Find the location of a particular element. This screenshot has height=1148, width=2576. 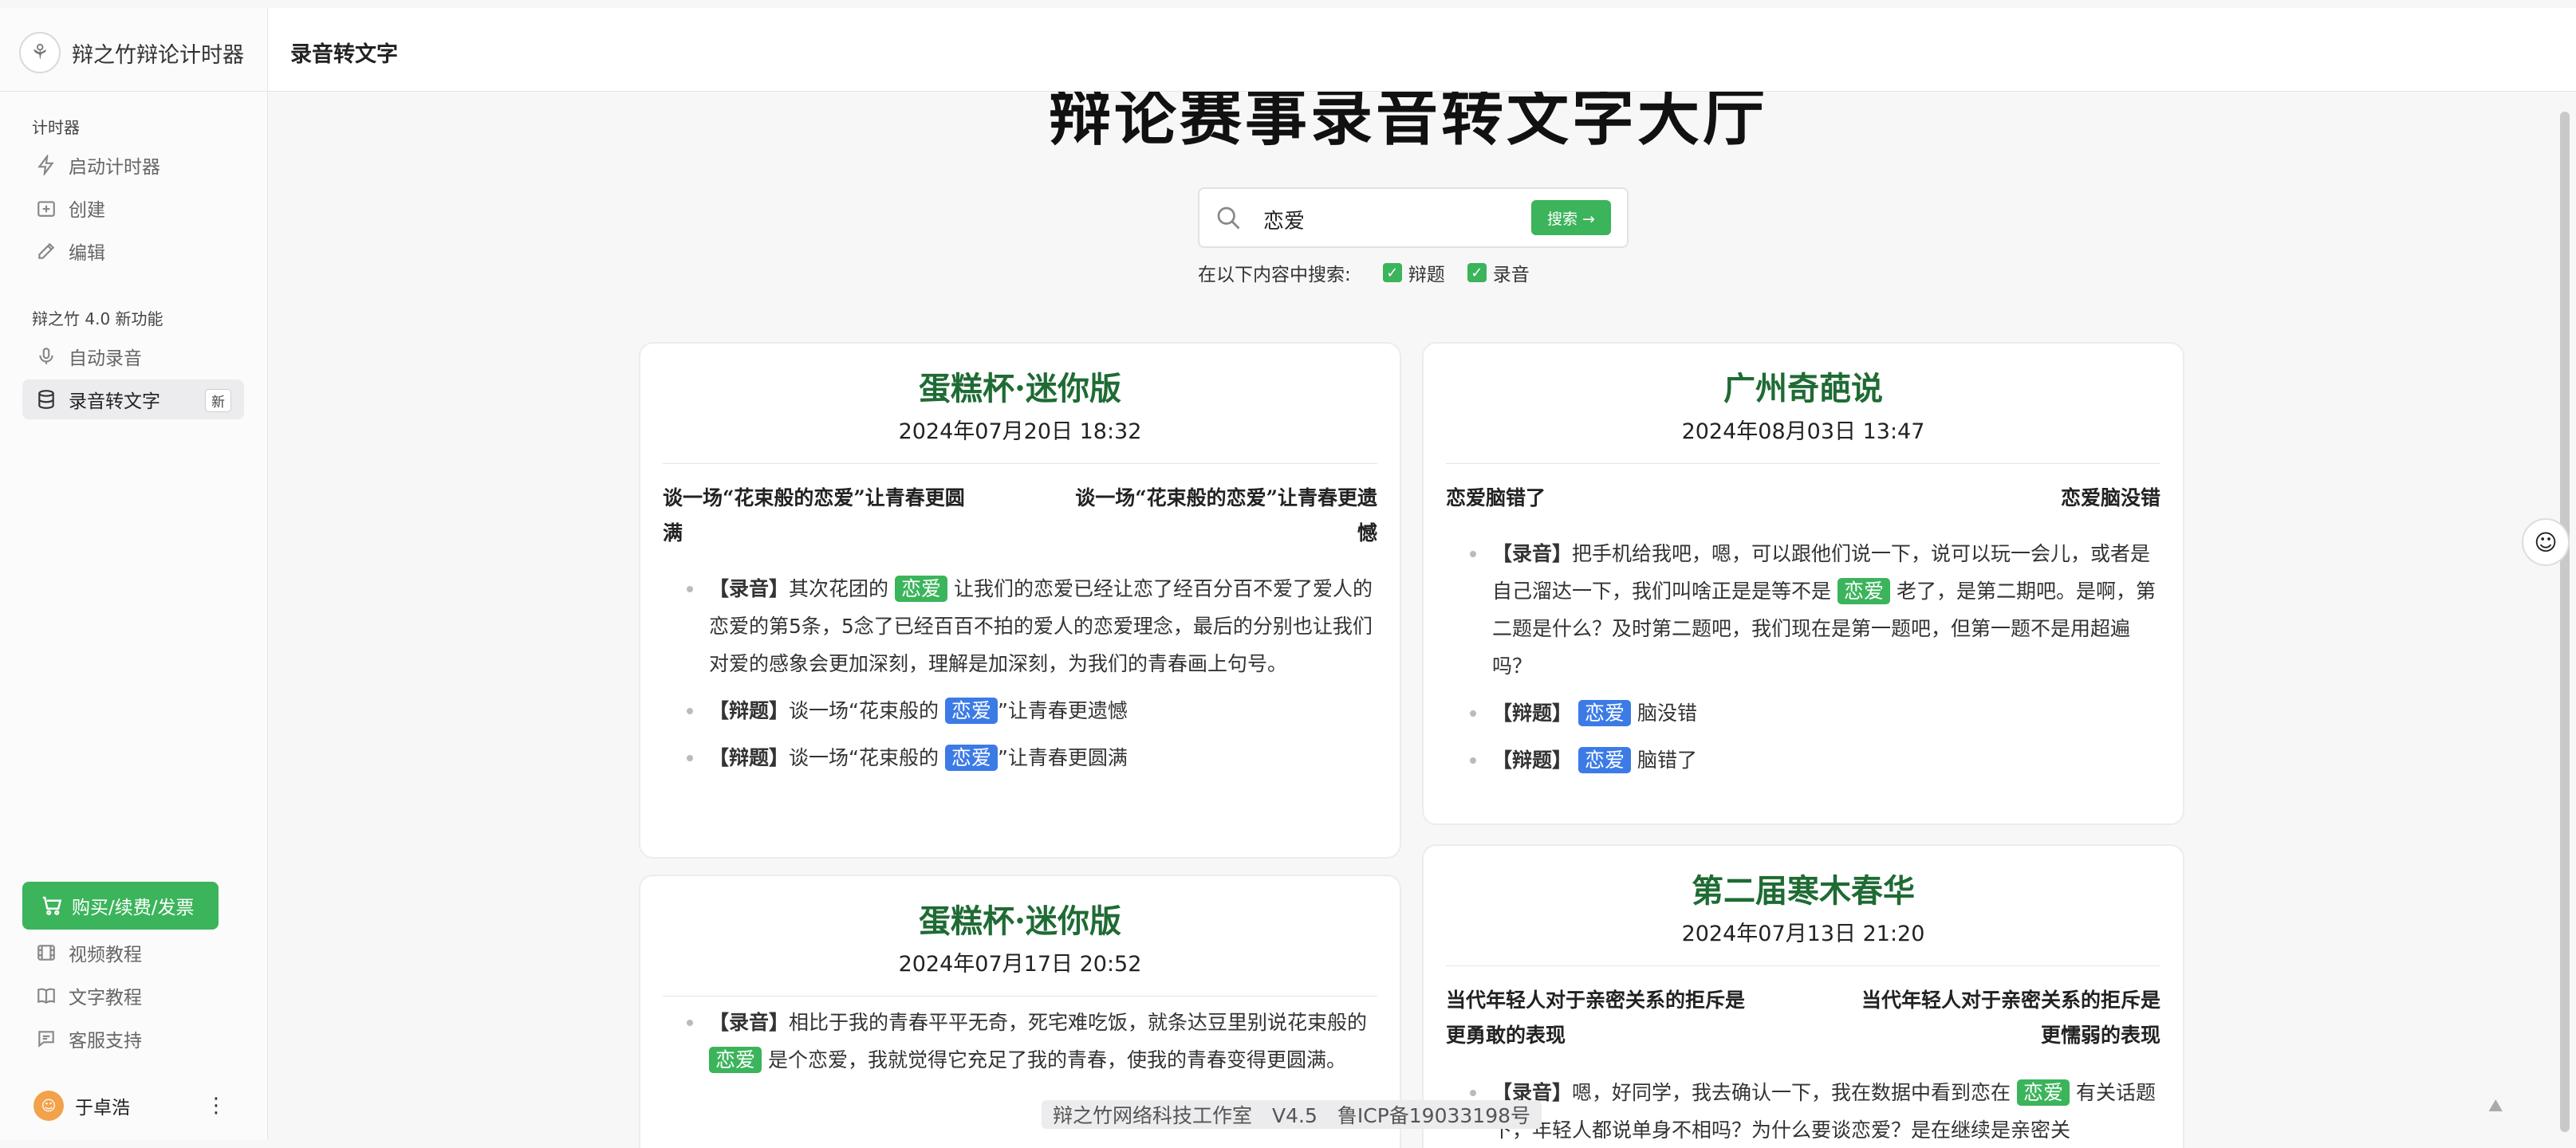

app-name: 辩之竹辩论计时器 is located at coordinates (158, 55).